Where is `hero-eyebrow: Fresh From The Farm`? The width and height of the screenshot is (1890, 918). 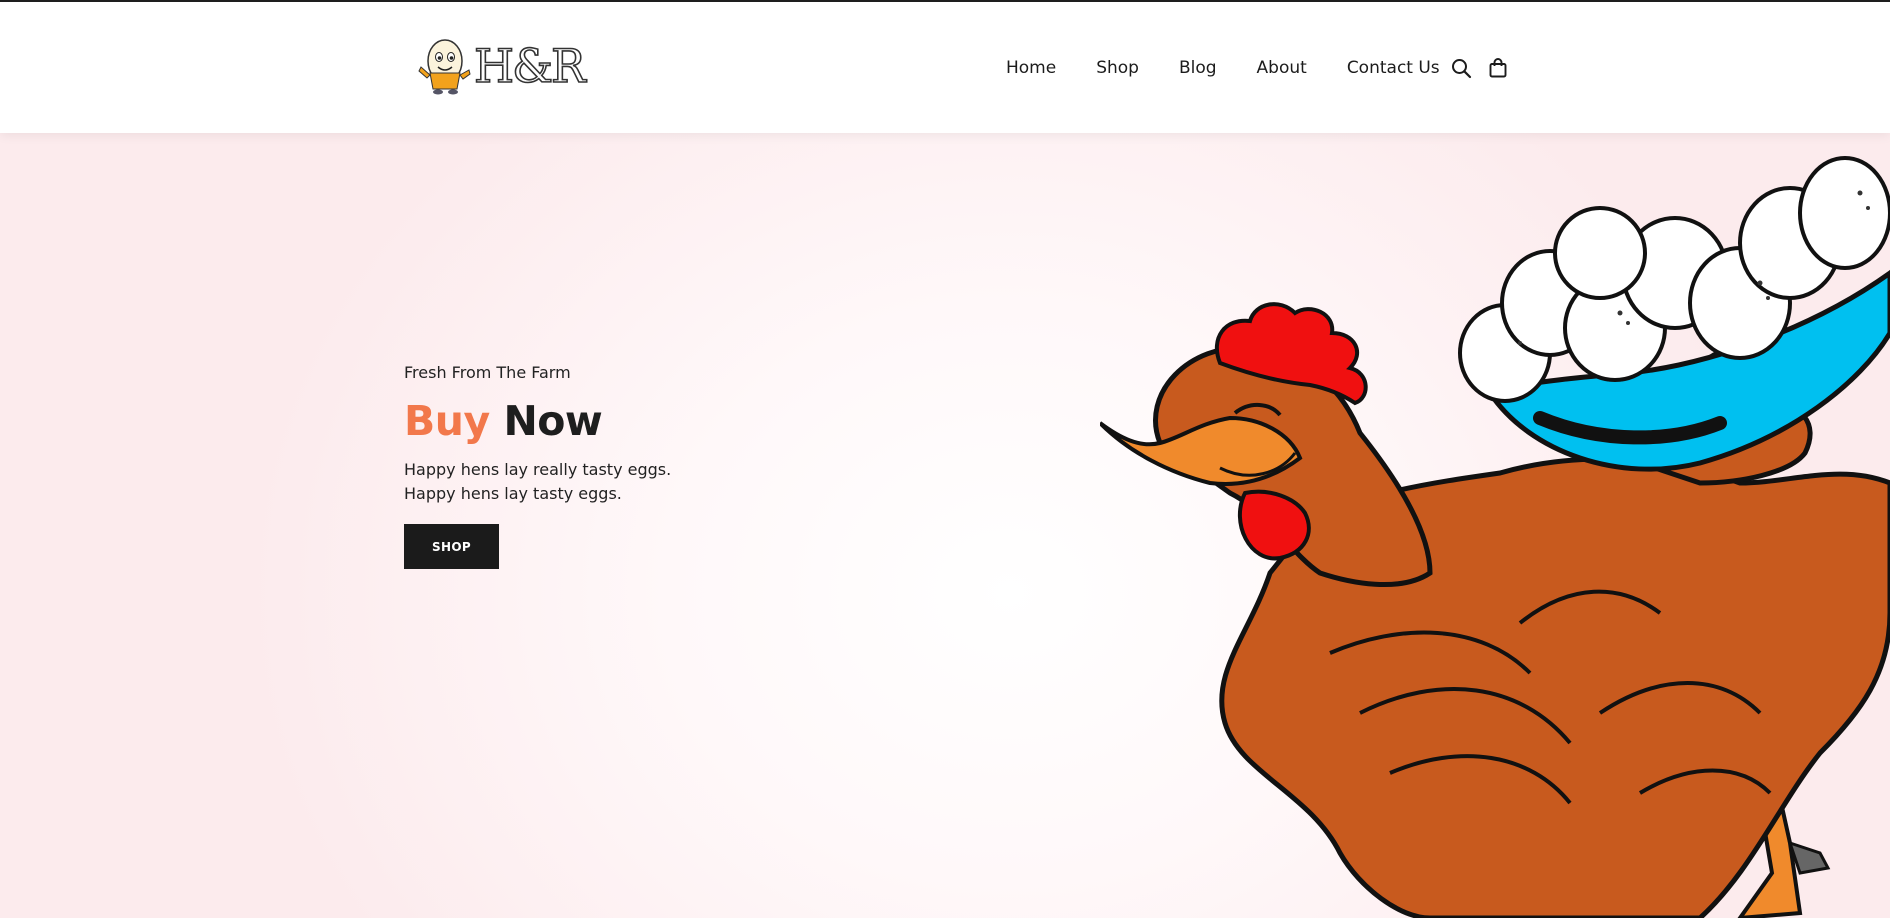
hero-eyebrow: Fresh From The Farm is located at coordinates (487, 372).